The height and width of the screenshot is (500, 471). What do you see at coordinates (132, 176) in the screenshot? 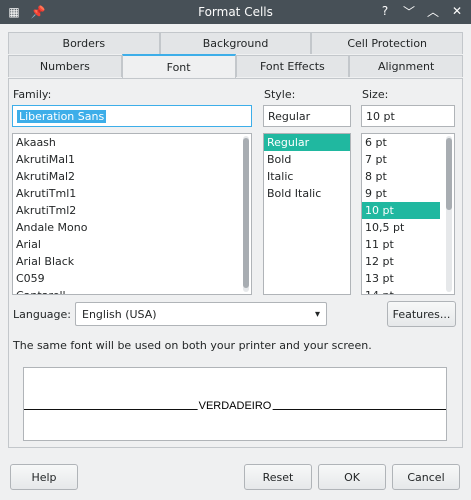
I see `family-item: AkrutiMal2` at bounding box center [132, 176].